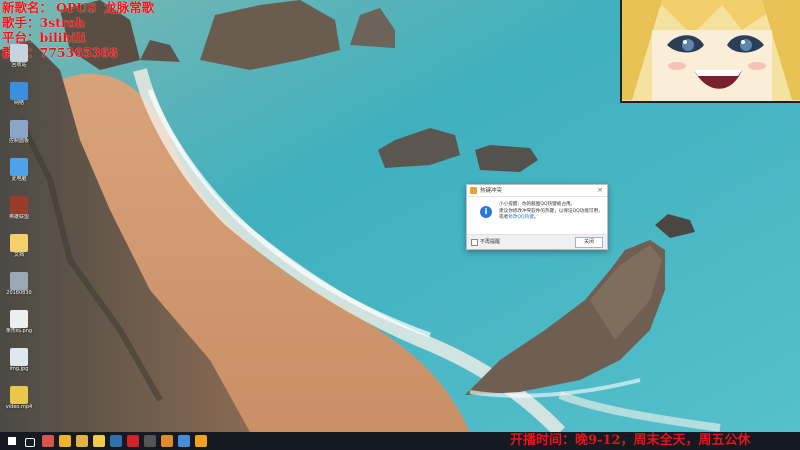 This screenshot has height=450, width=800. What do you see at coordinates (133, 441) in the screenshot?
I see `netease-icon` at bounding box center [133, 441].